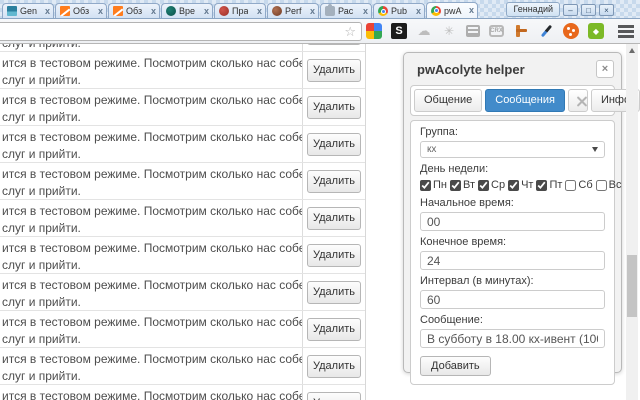 The width and height of the screenshot is (640, 400). I want to click on browser-tab: Пра x, so click(240, 10).